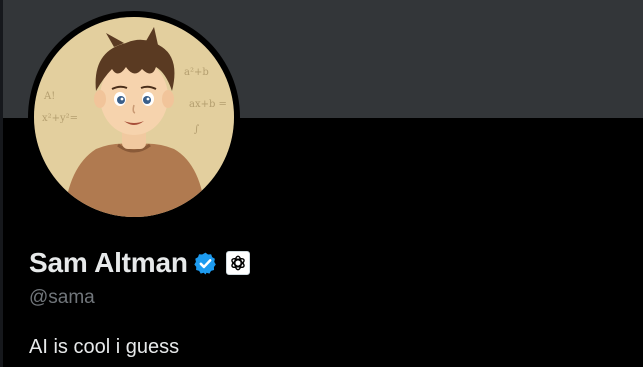 The width and height of the screenshot is (643, 367). What do you see at coordinates (208, 104) in the screenshot?
I see `chalk-note: ax+b =` at bounding box center [208, 104].